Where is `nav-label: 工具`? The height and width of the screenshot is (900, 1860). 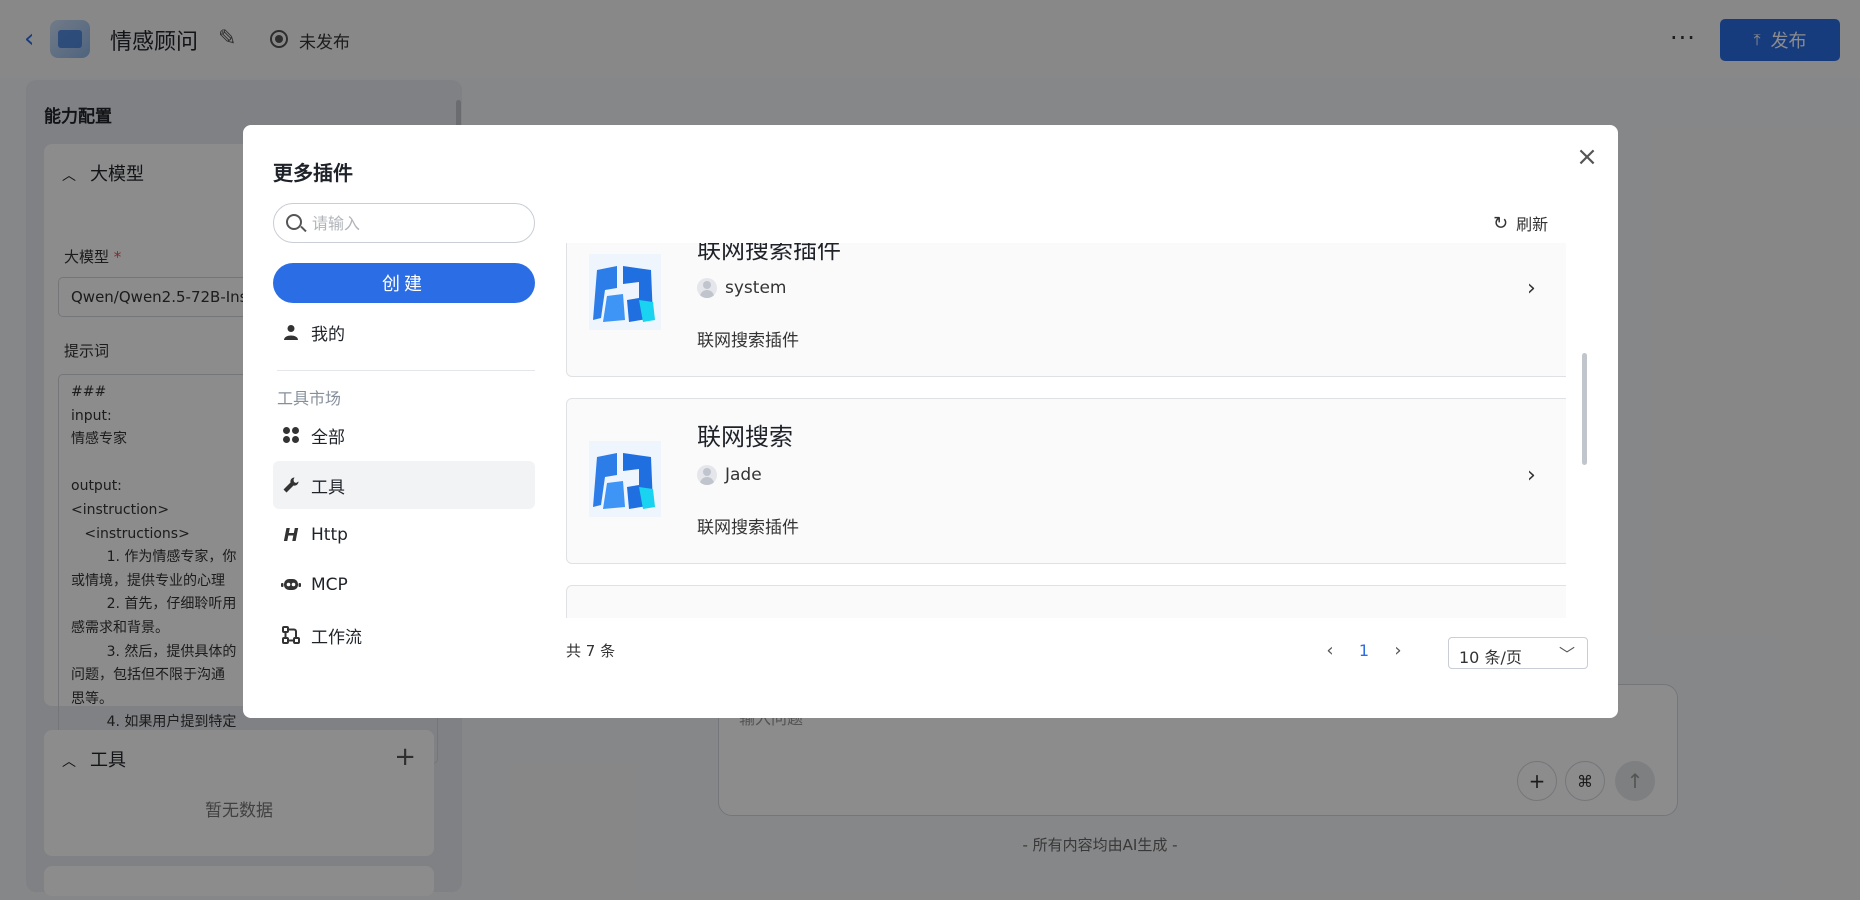 nav-label: 工具 is located at coordinates (328, 487).